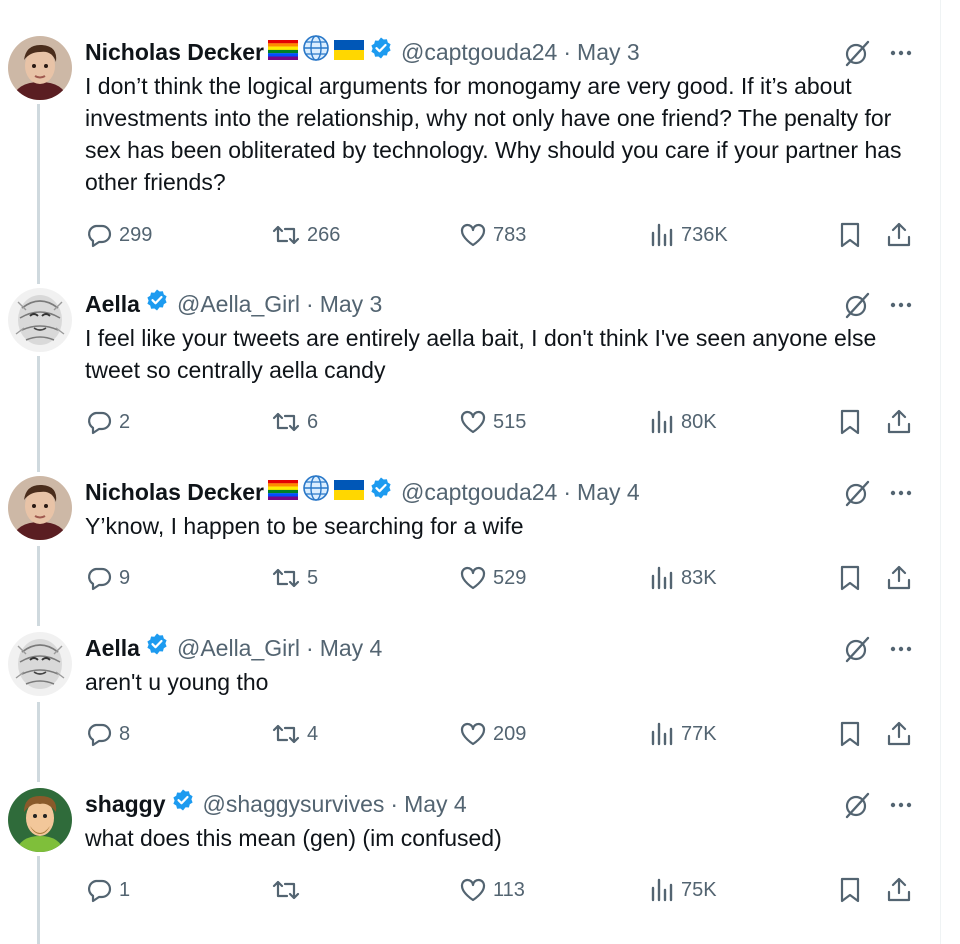 Image resolution: width=960 pixels, height=944 pixels. I want to click on view-count: 736K, so click(704, 234).